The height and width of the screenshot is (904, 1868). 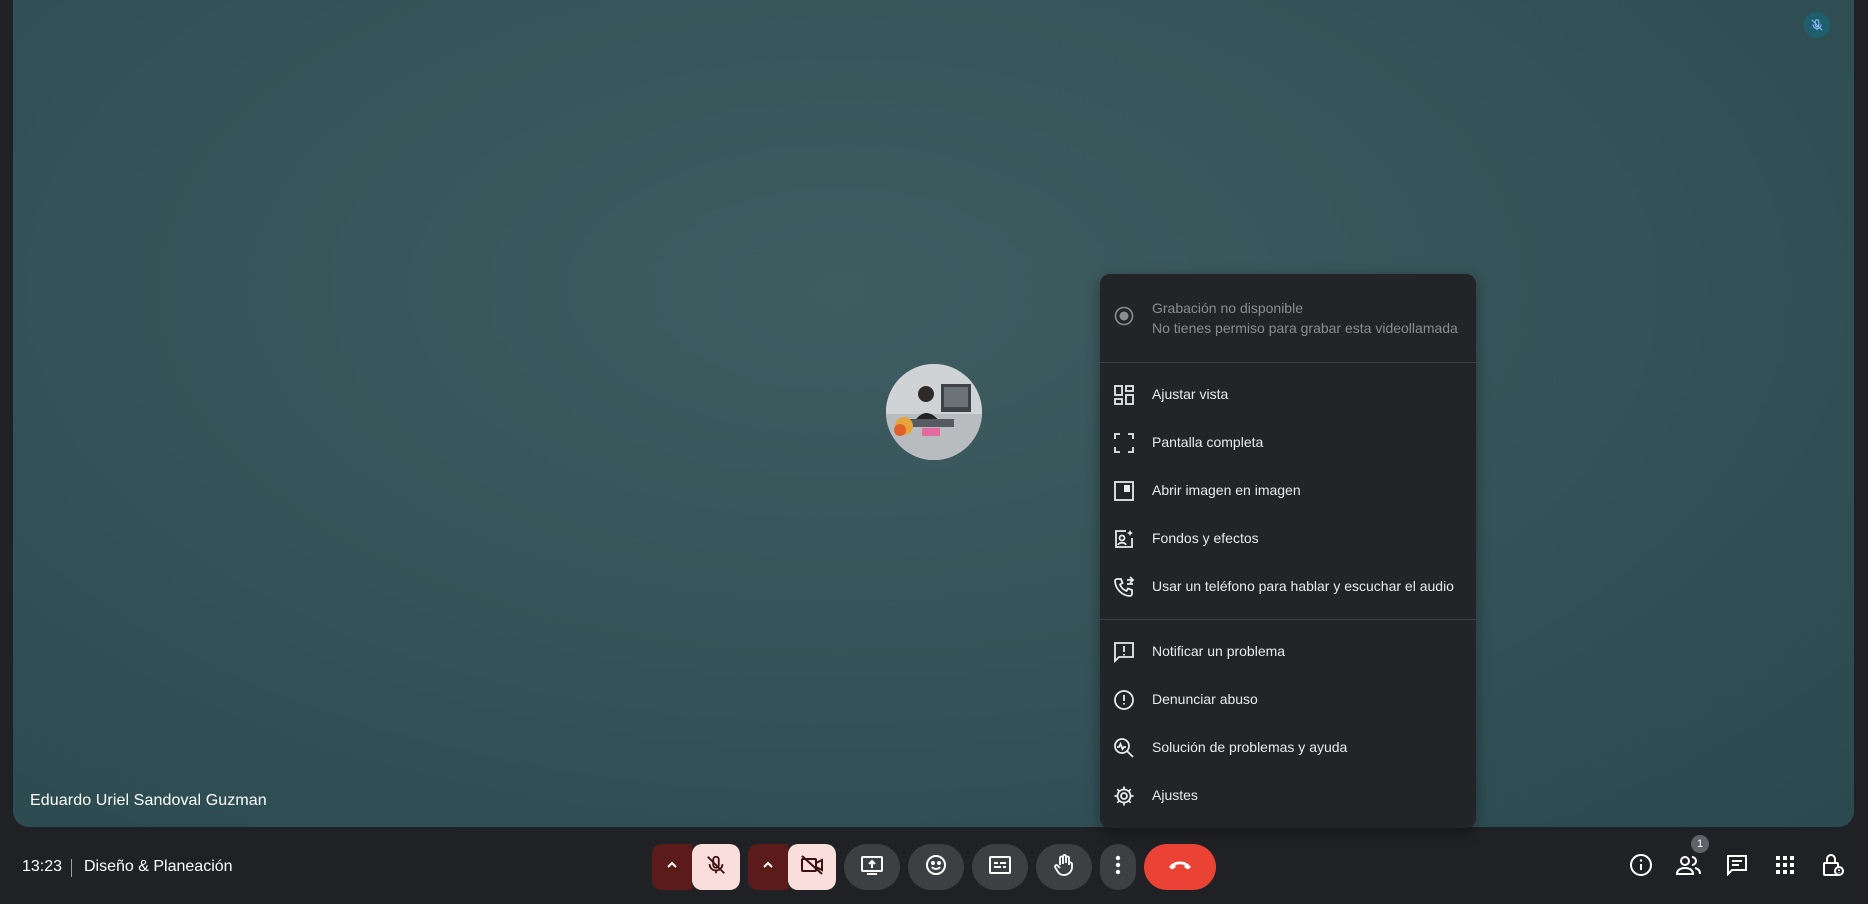 I want to click on menu-item-label: Pantalla completa, so click(x=1208, y=442).